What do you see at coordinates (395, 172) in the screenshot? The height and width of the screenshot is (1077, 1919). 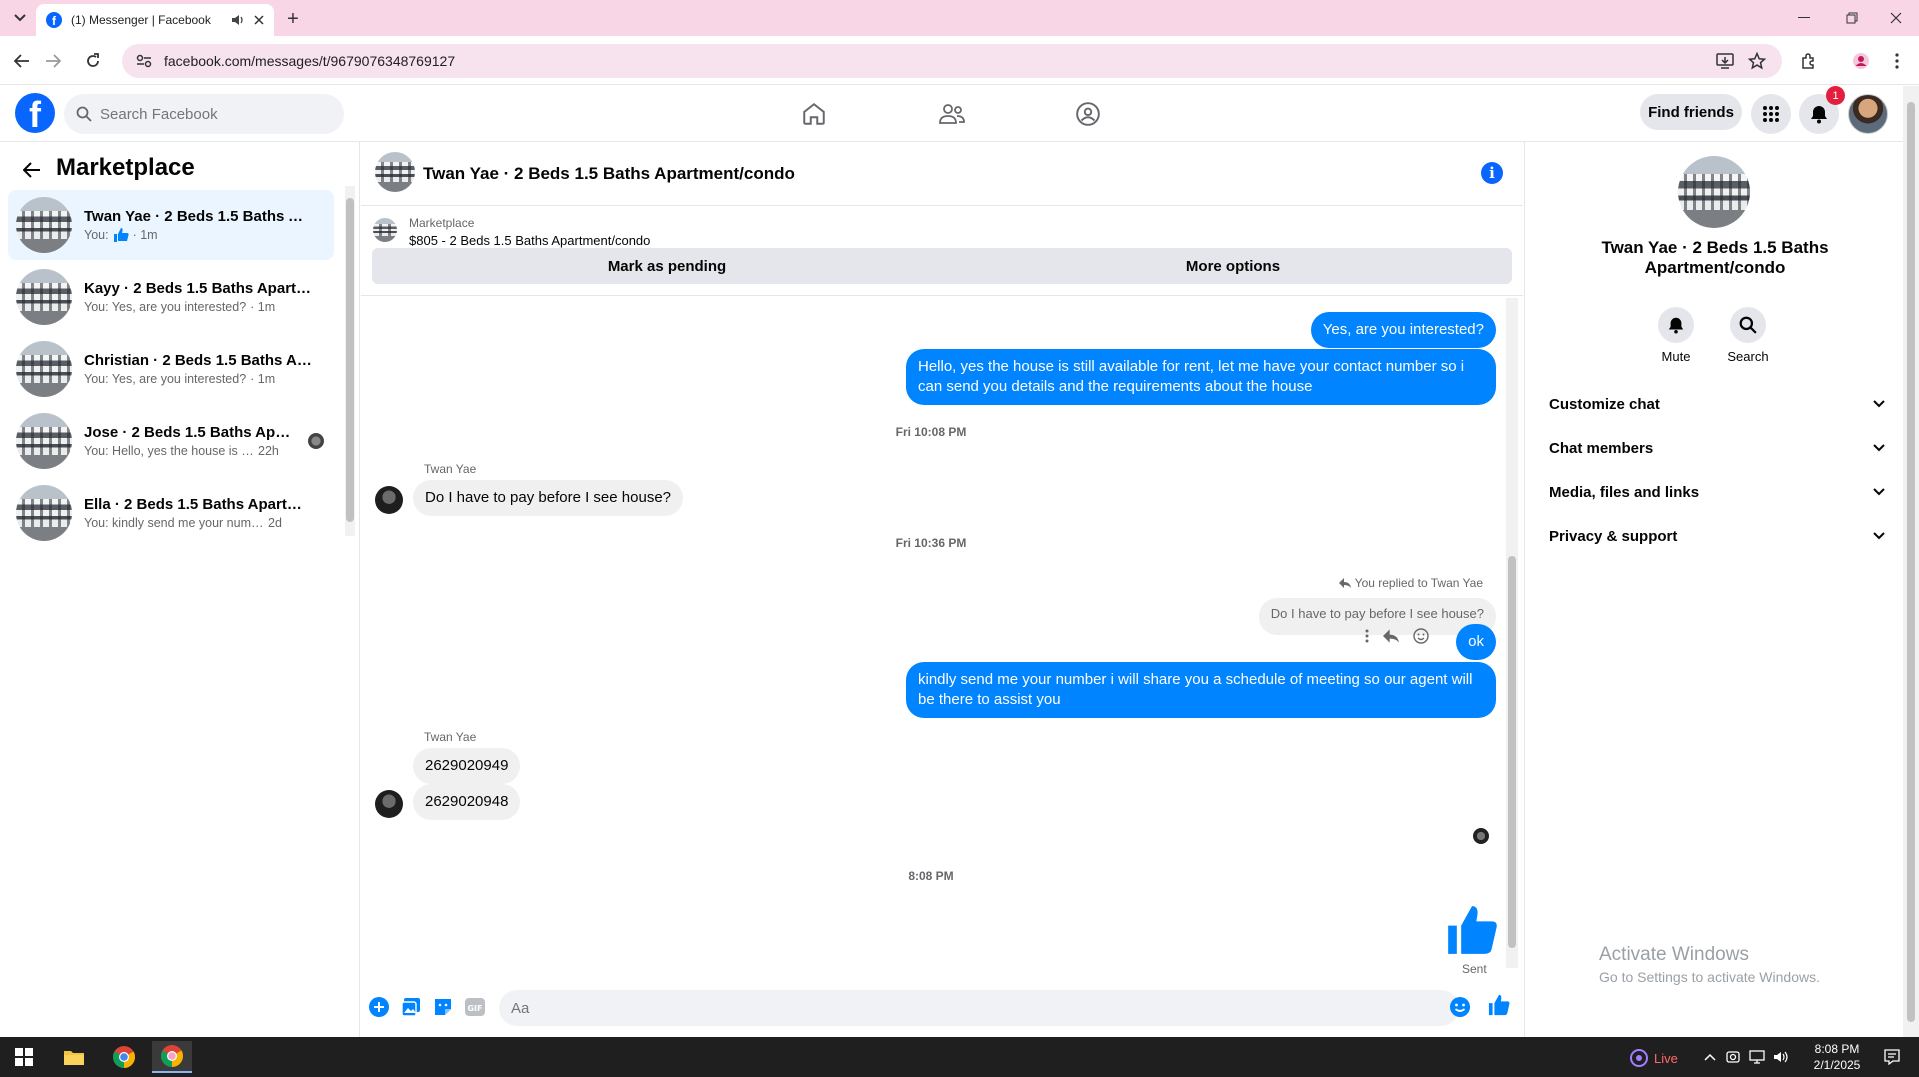 I see `chat-avatar` at bounding box center [395, 172].